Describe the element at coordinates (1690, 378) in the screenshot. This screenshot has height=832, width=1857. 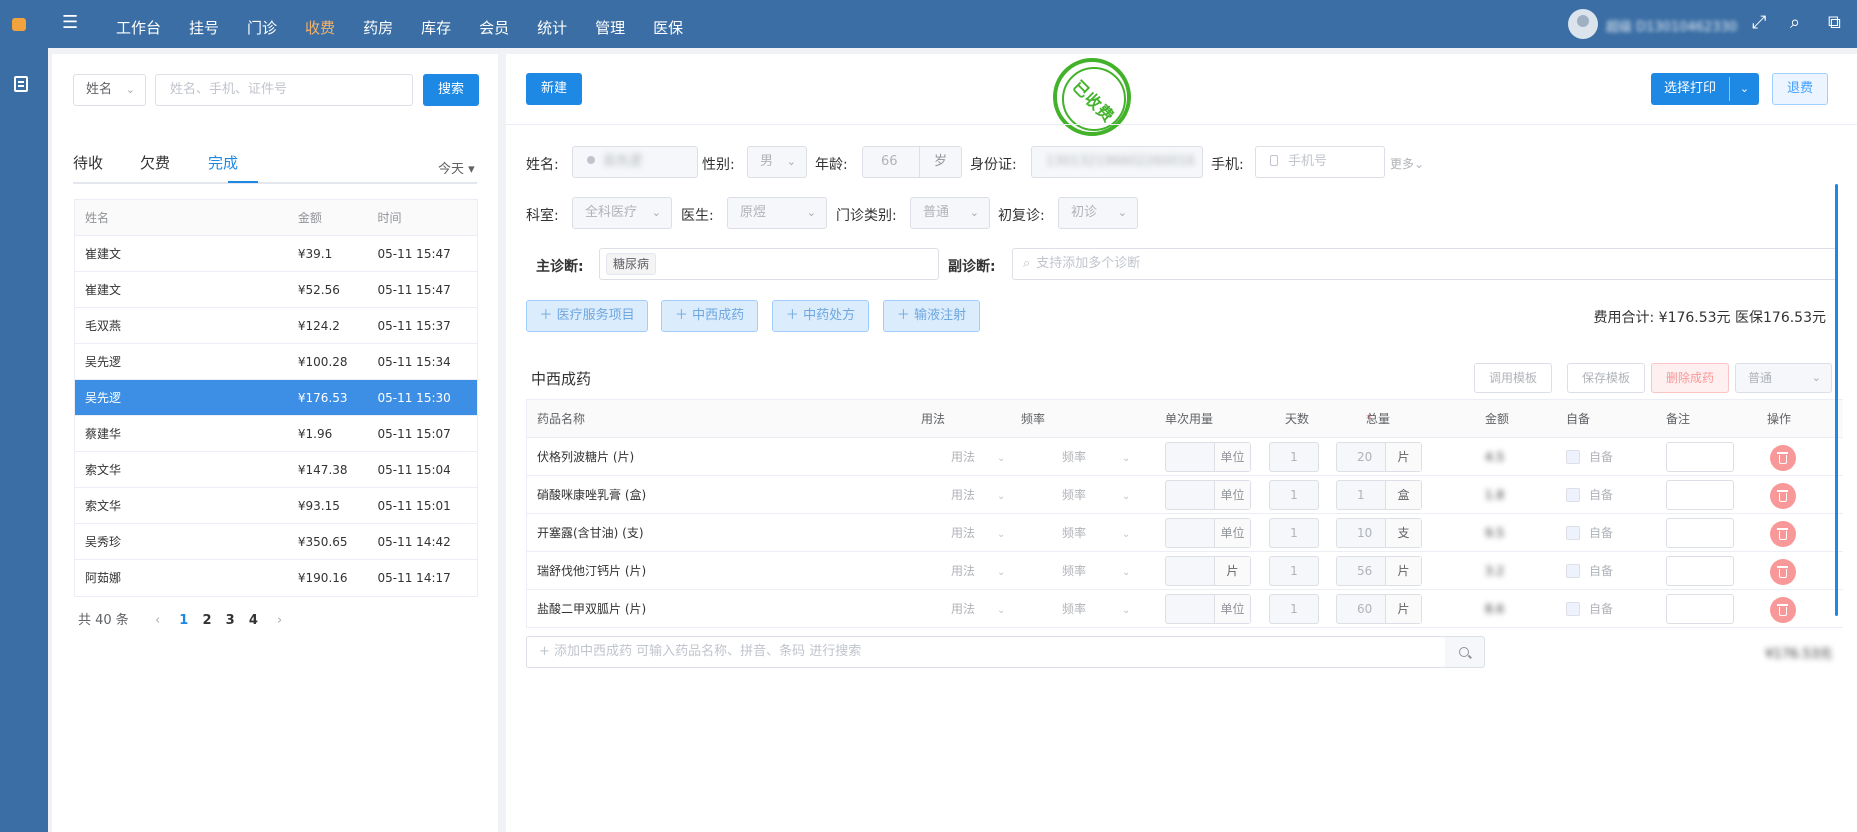
I see `delete-medicine-button: 删除成药` at that location.